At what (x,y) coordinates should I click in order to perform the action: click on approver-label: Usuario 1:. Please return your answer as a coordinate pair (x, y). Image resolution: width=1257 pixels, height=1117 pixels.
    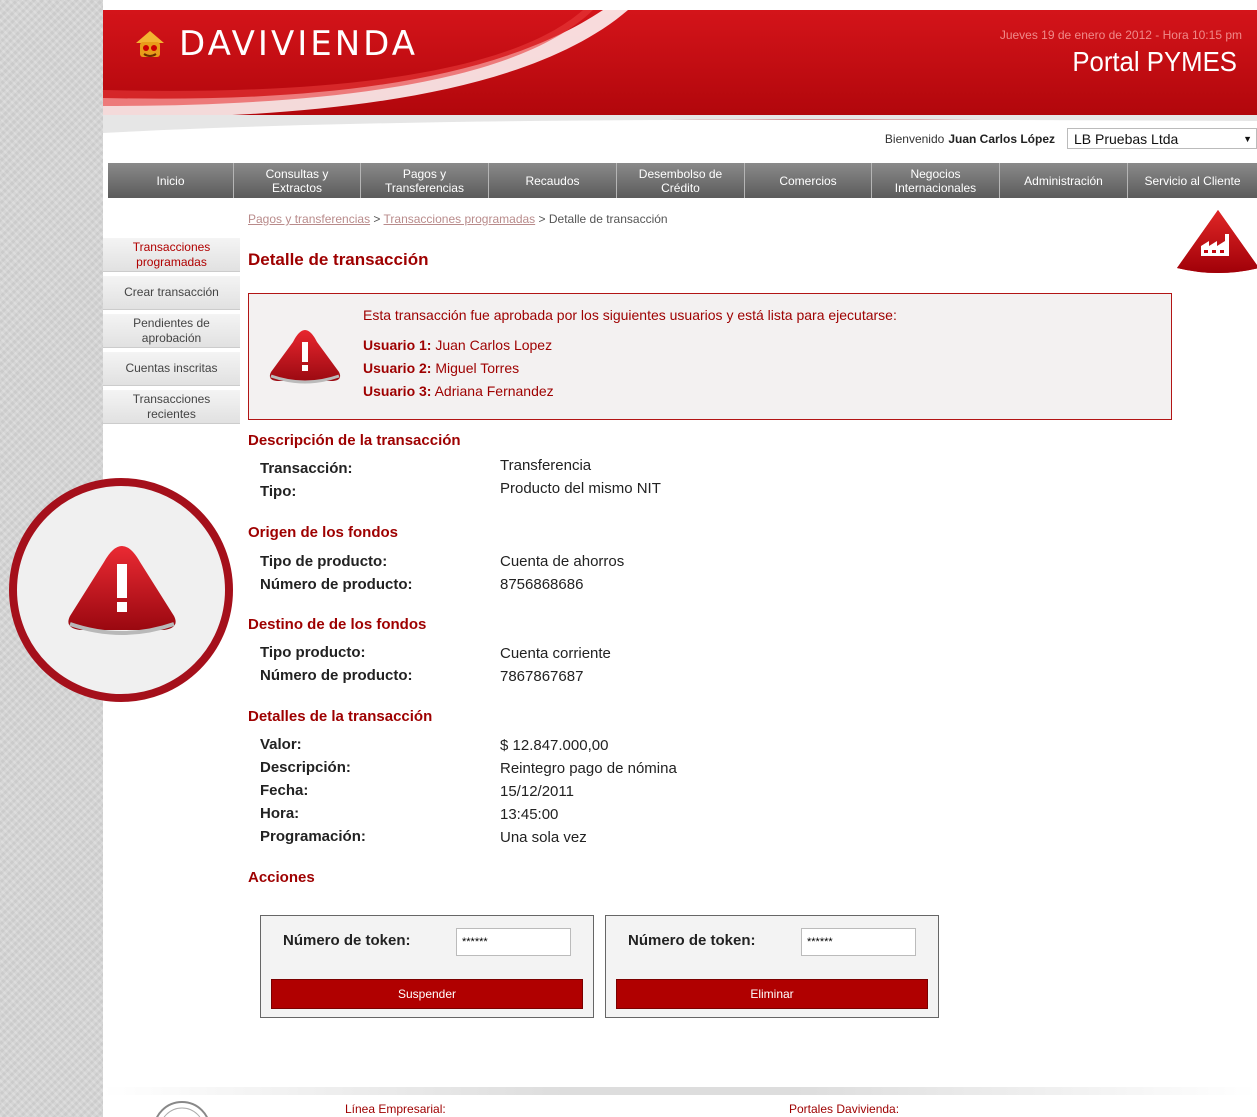
    Looking at the image, I should click on (397, 345).